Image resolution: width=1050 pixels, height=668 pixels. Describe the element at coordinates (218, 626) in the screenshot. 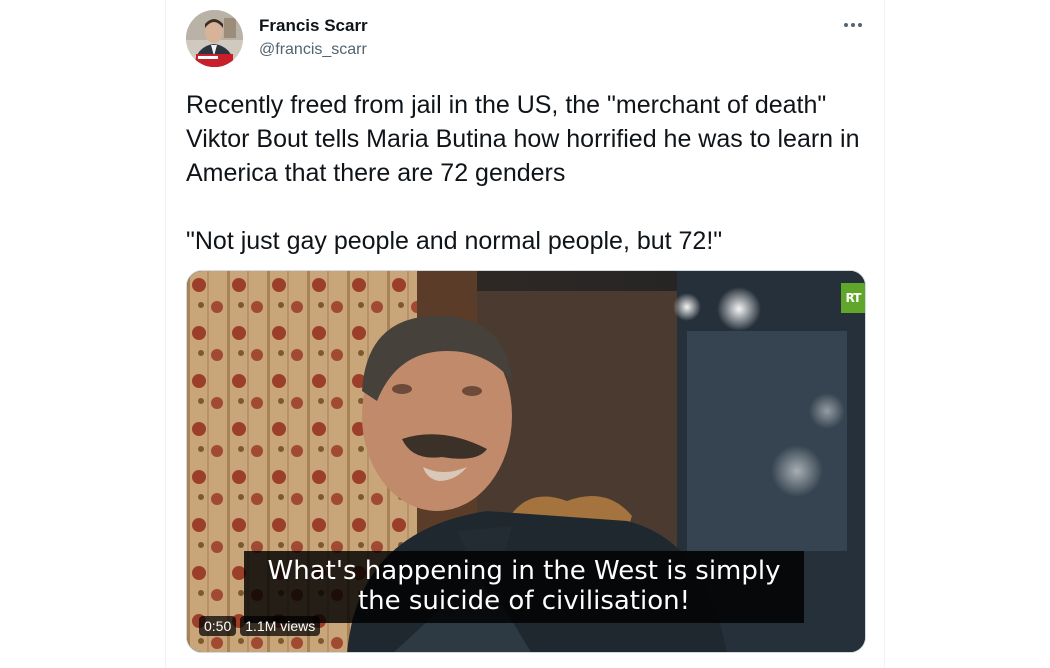

I see `video-duration: 0:50` at that location.